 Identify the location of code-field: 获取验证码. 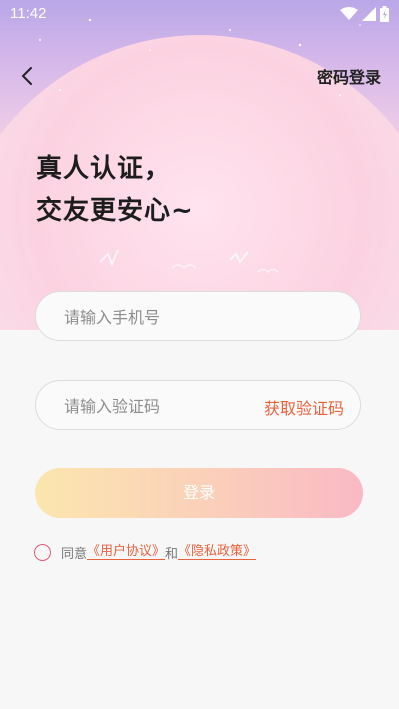
(198, 405).